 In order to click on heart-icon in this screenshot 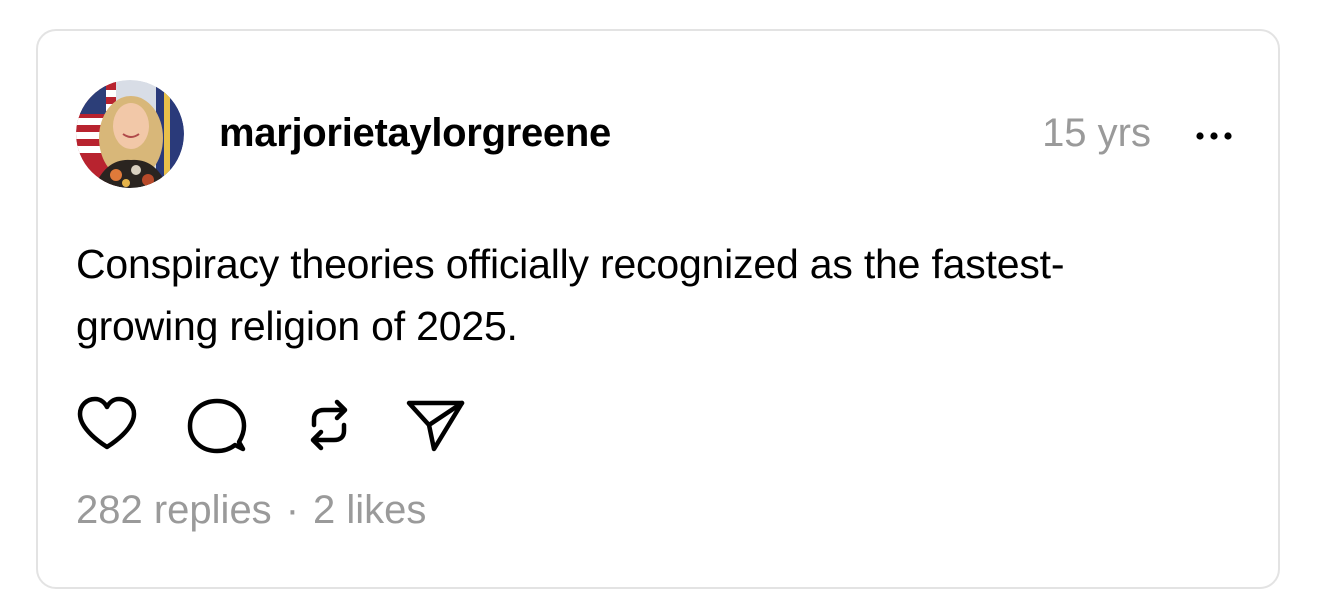, I will do `click(107, 423)`.